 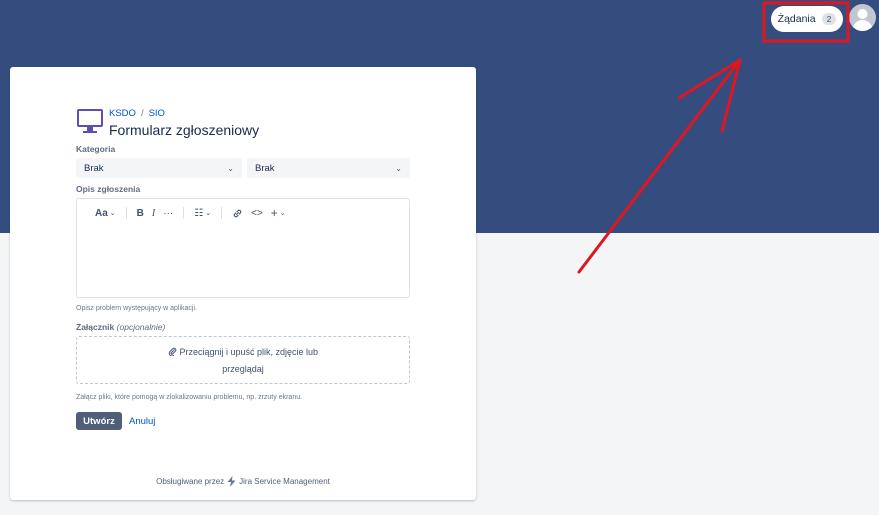 What do you see at coordinates (108, 189) in the screenshot?
I see `description-label: Opis zgłoszenia` at bounding box center [108, 189].